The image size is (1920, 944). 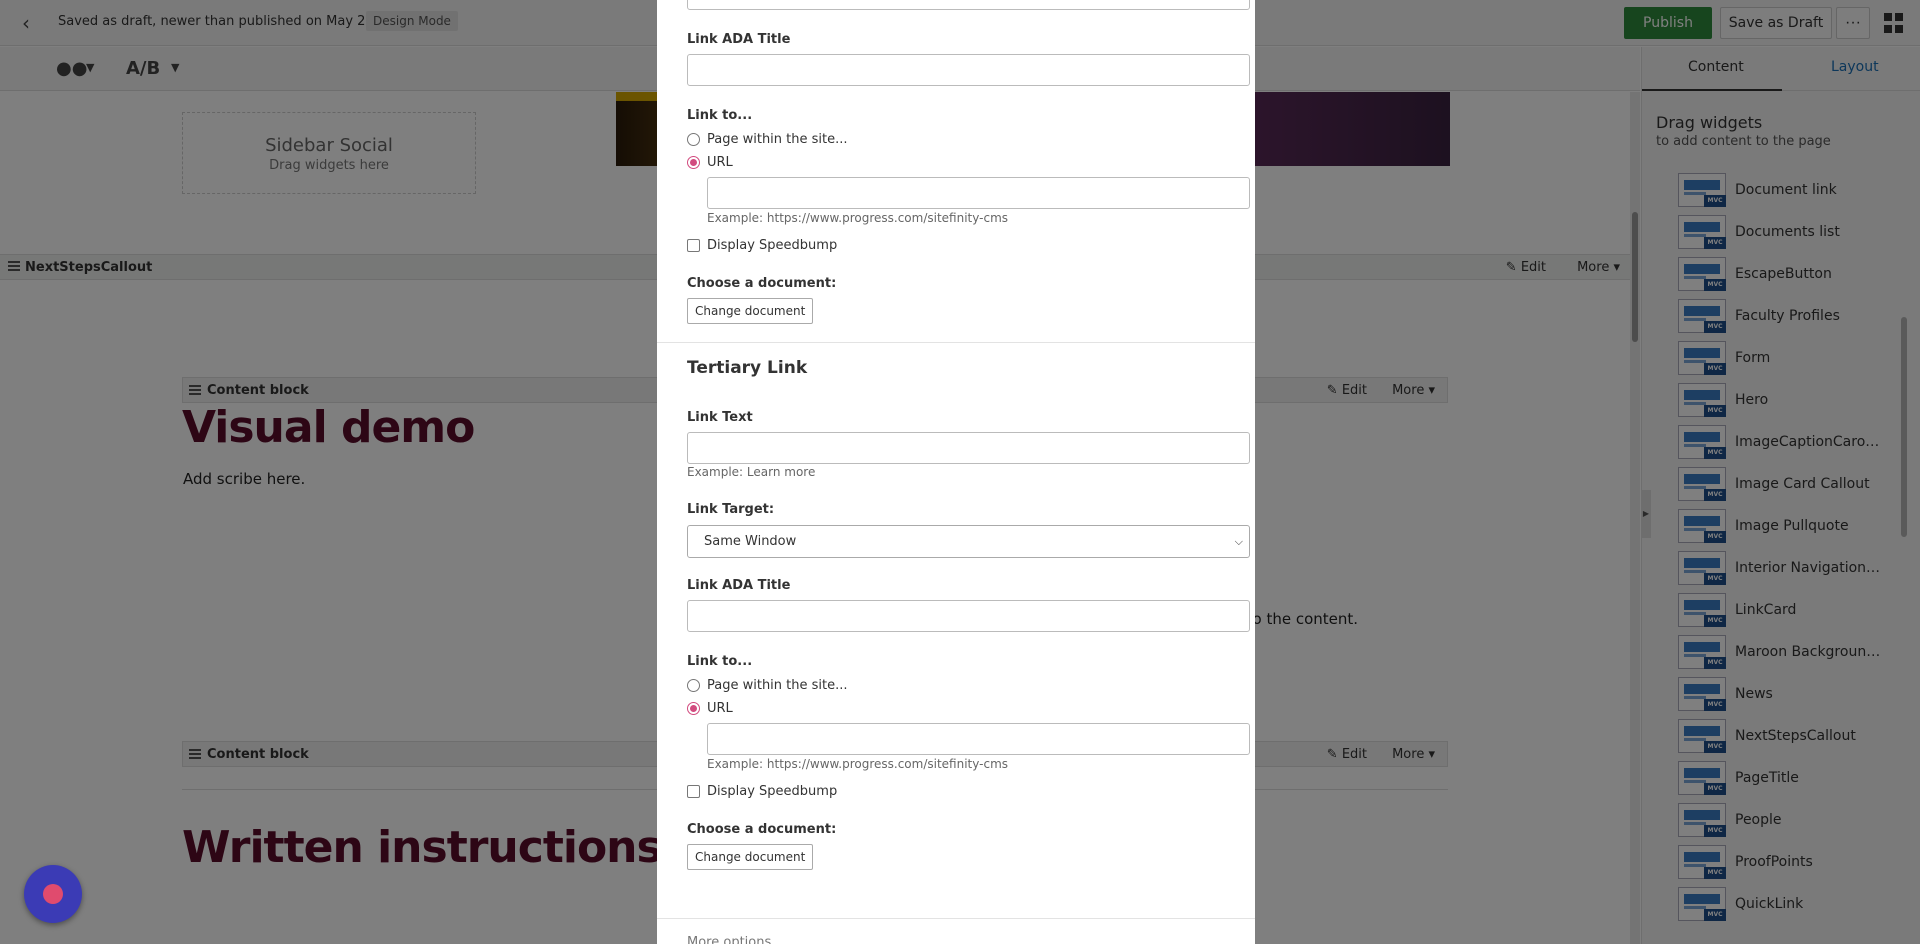 I want to click on assistant-fab-button, so click(x=53, y=894).